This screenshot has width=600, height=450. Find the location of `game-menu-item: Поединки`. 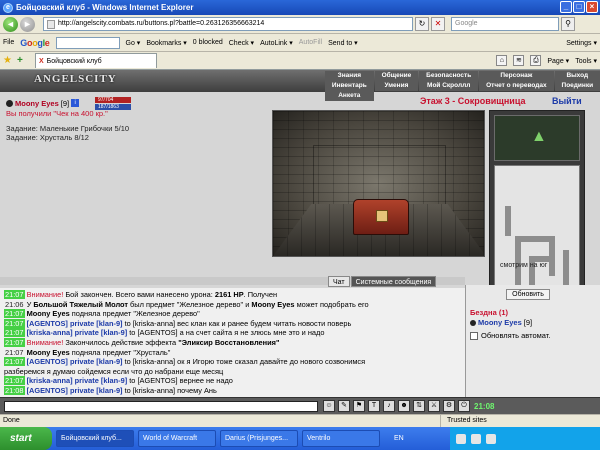

game-menu-item: Поединки is located at coordinates (577, 86).